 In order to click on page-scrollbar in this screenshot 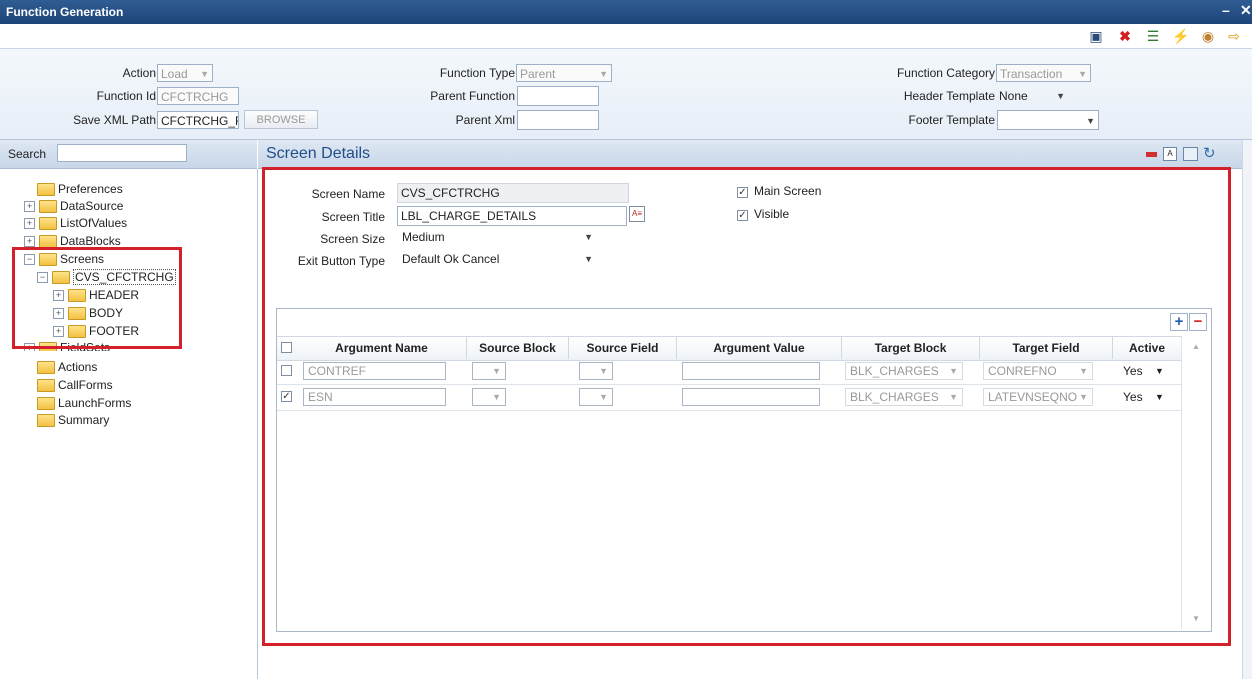, I will do `click(1247, 409)`.